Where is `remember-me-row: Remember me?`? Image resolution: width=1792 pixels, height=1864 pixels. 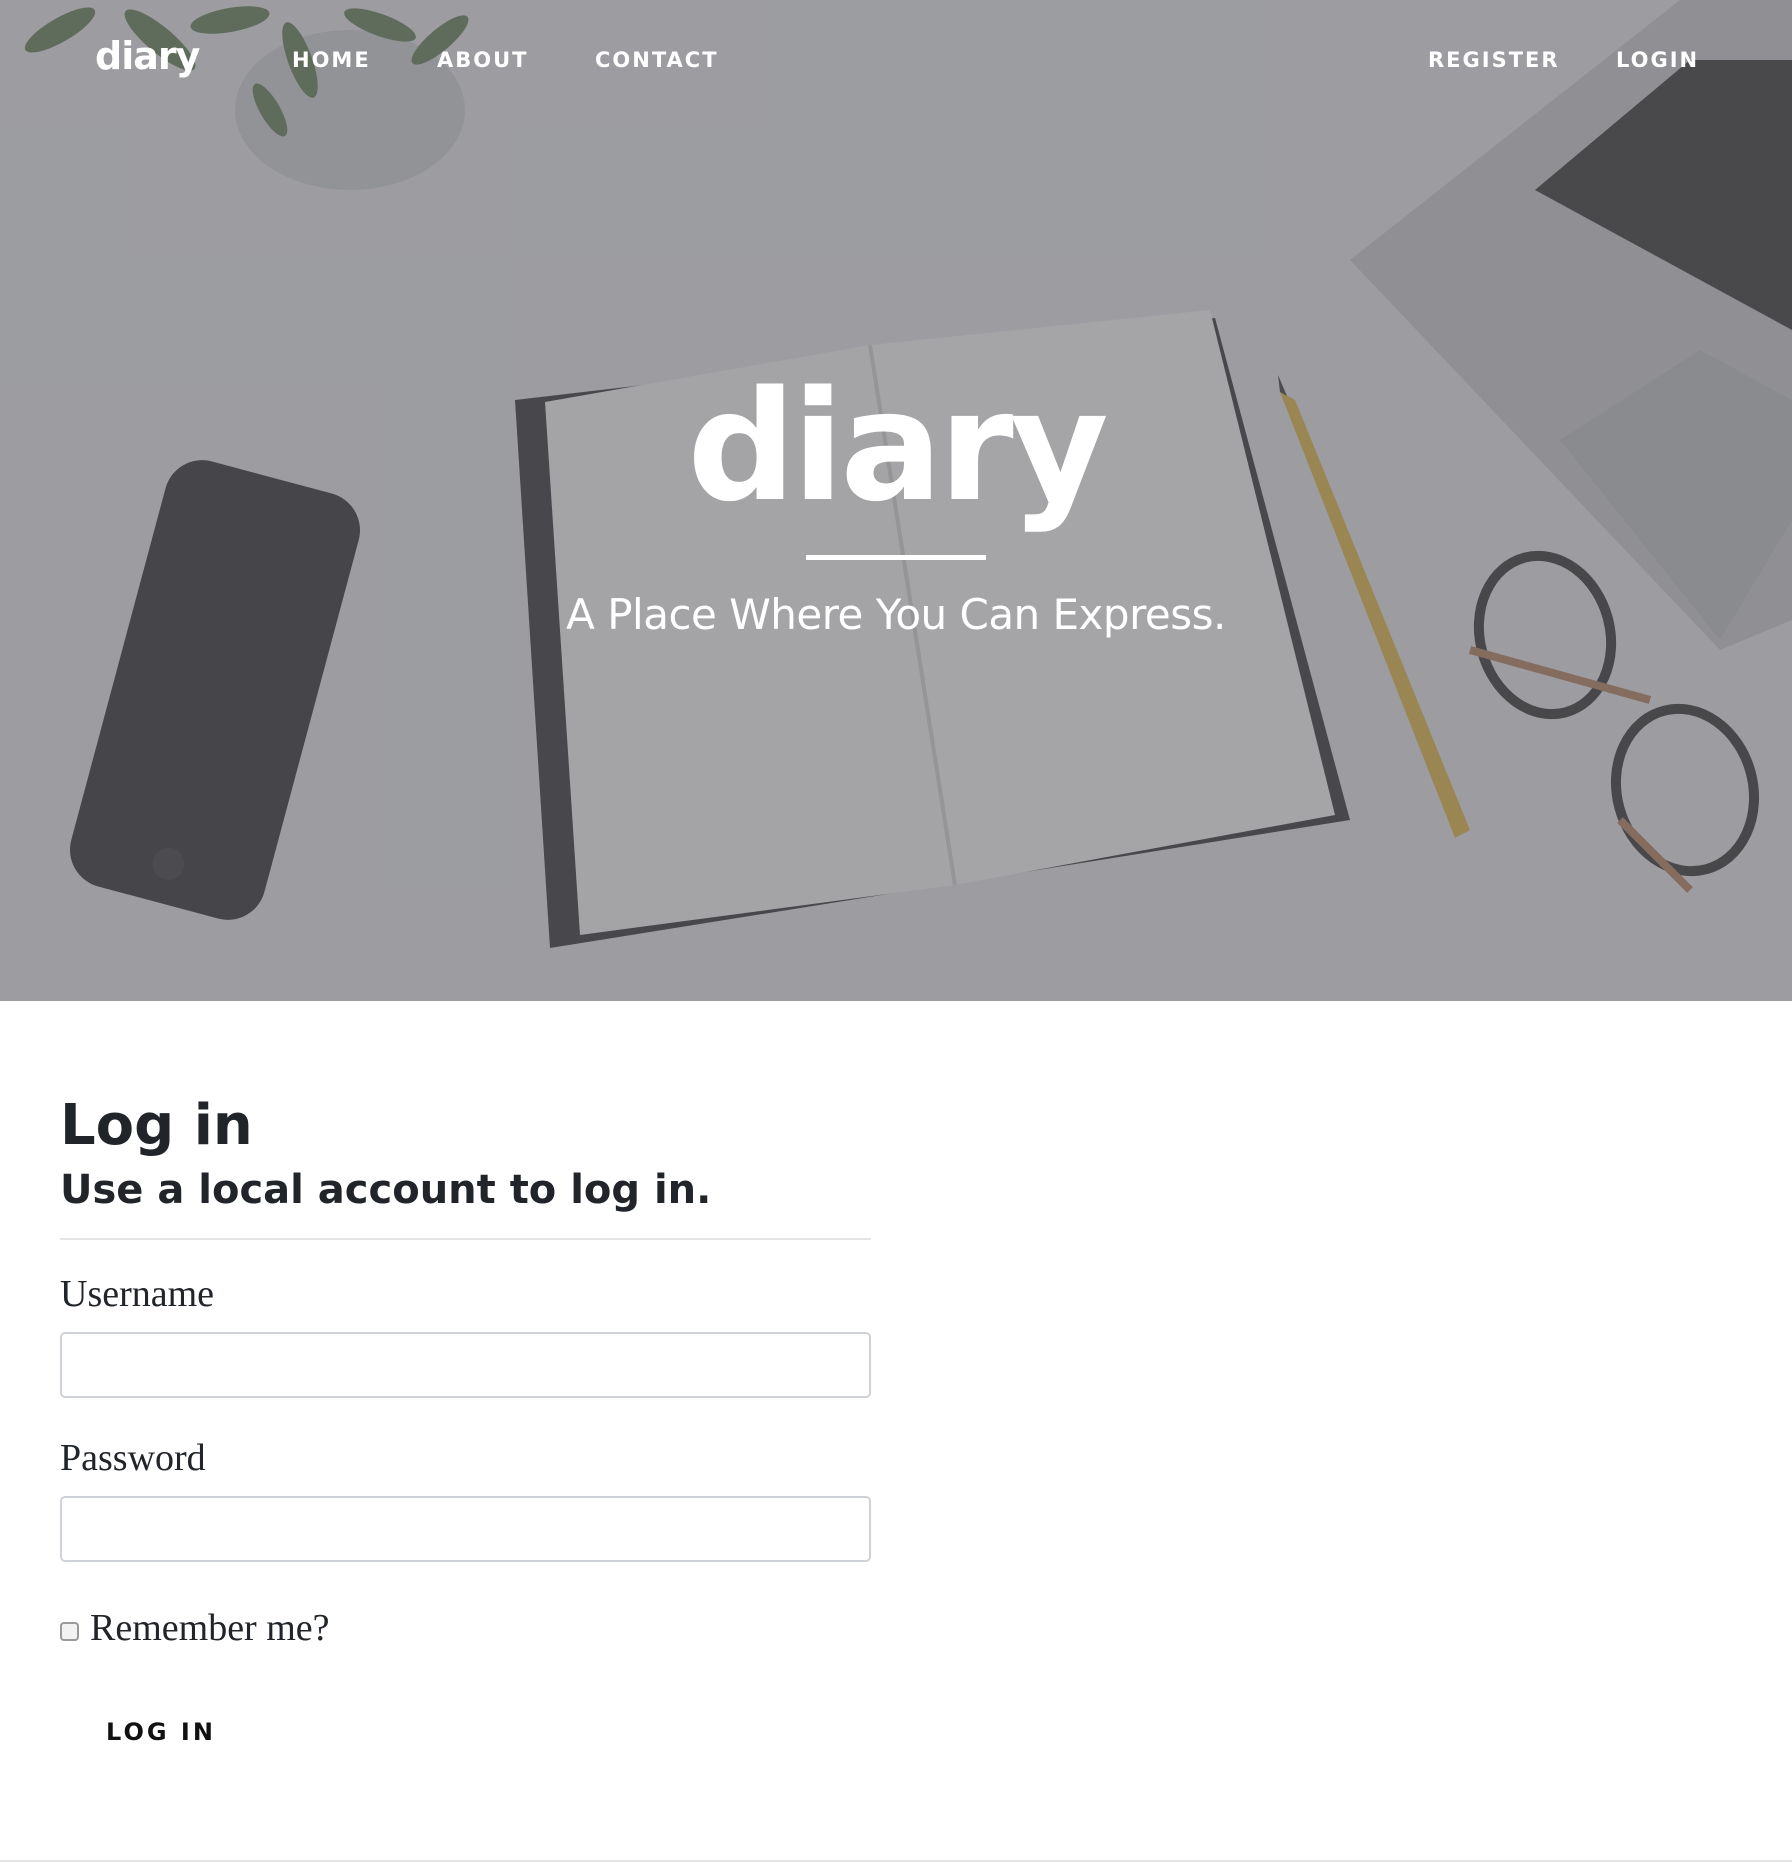 remember-me-row: Remember me? is located at coordinates (465, 1628).